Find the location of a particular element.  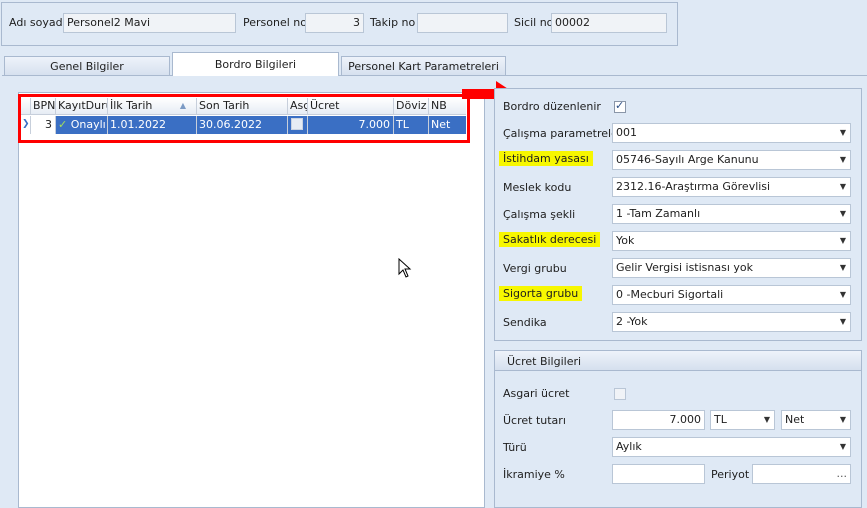

name-label: Adı soyadı is located at coordinates (37, 22).